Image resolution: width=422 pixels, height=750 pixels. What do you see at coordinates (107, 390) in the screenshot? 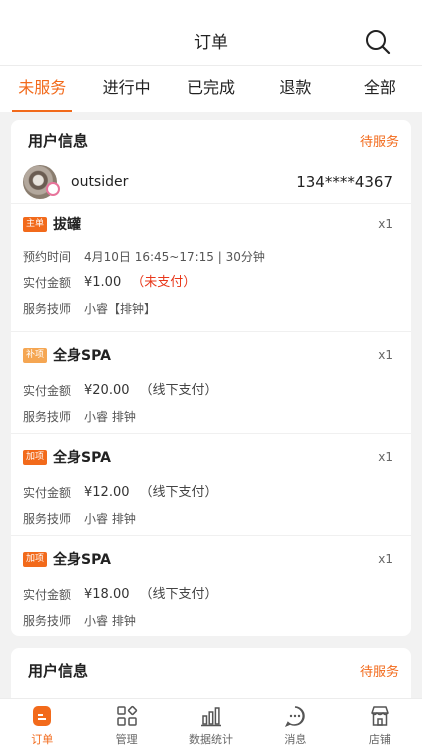
I see `amount-value: ¥20.00` at bounding box center [107, 390].